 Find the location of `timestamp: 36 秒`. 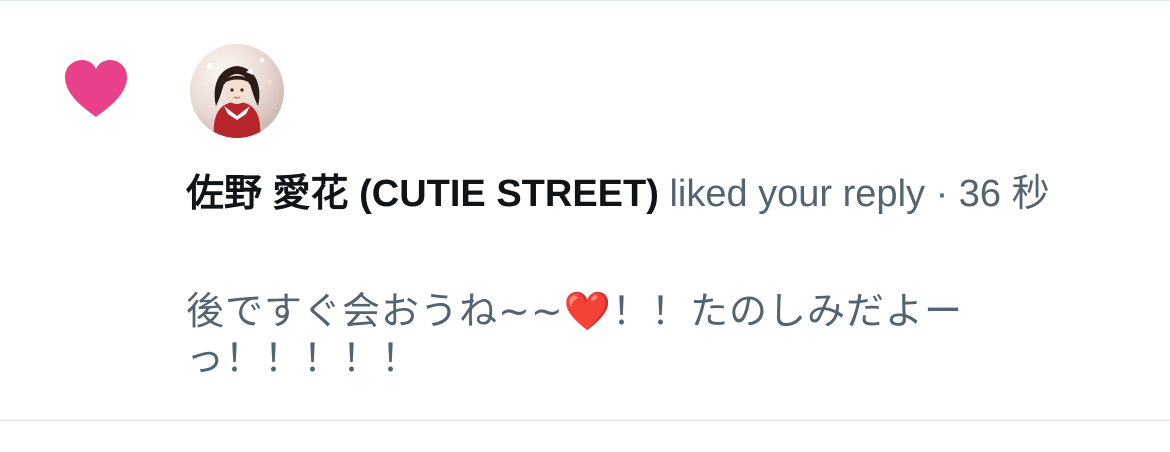

timestamp: 36 秒 is located at coordinates (1004, 194).